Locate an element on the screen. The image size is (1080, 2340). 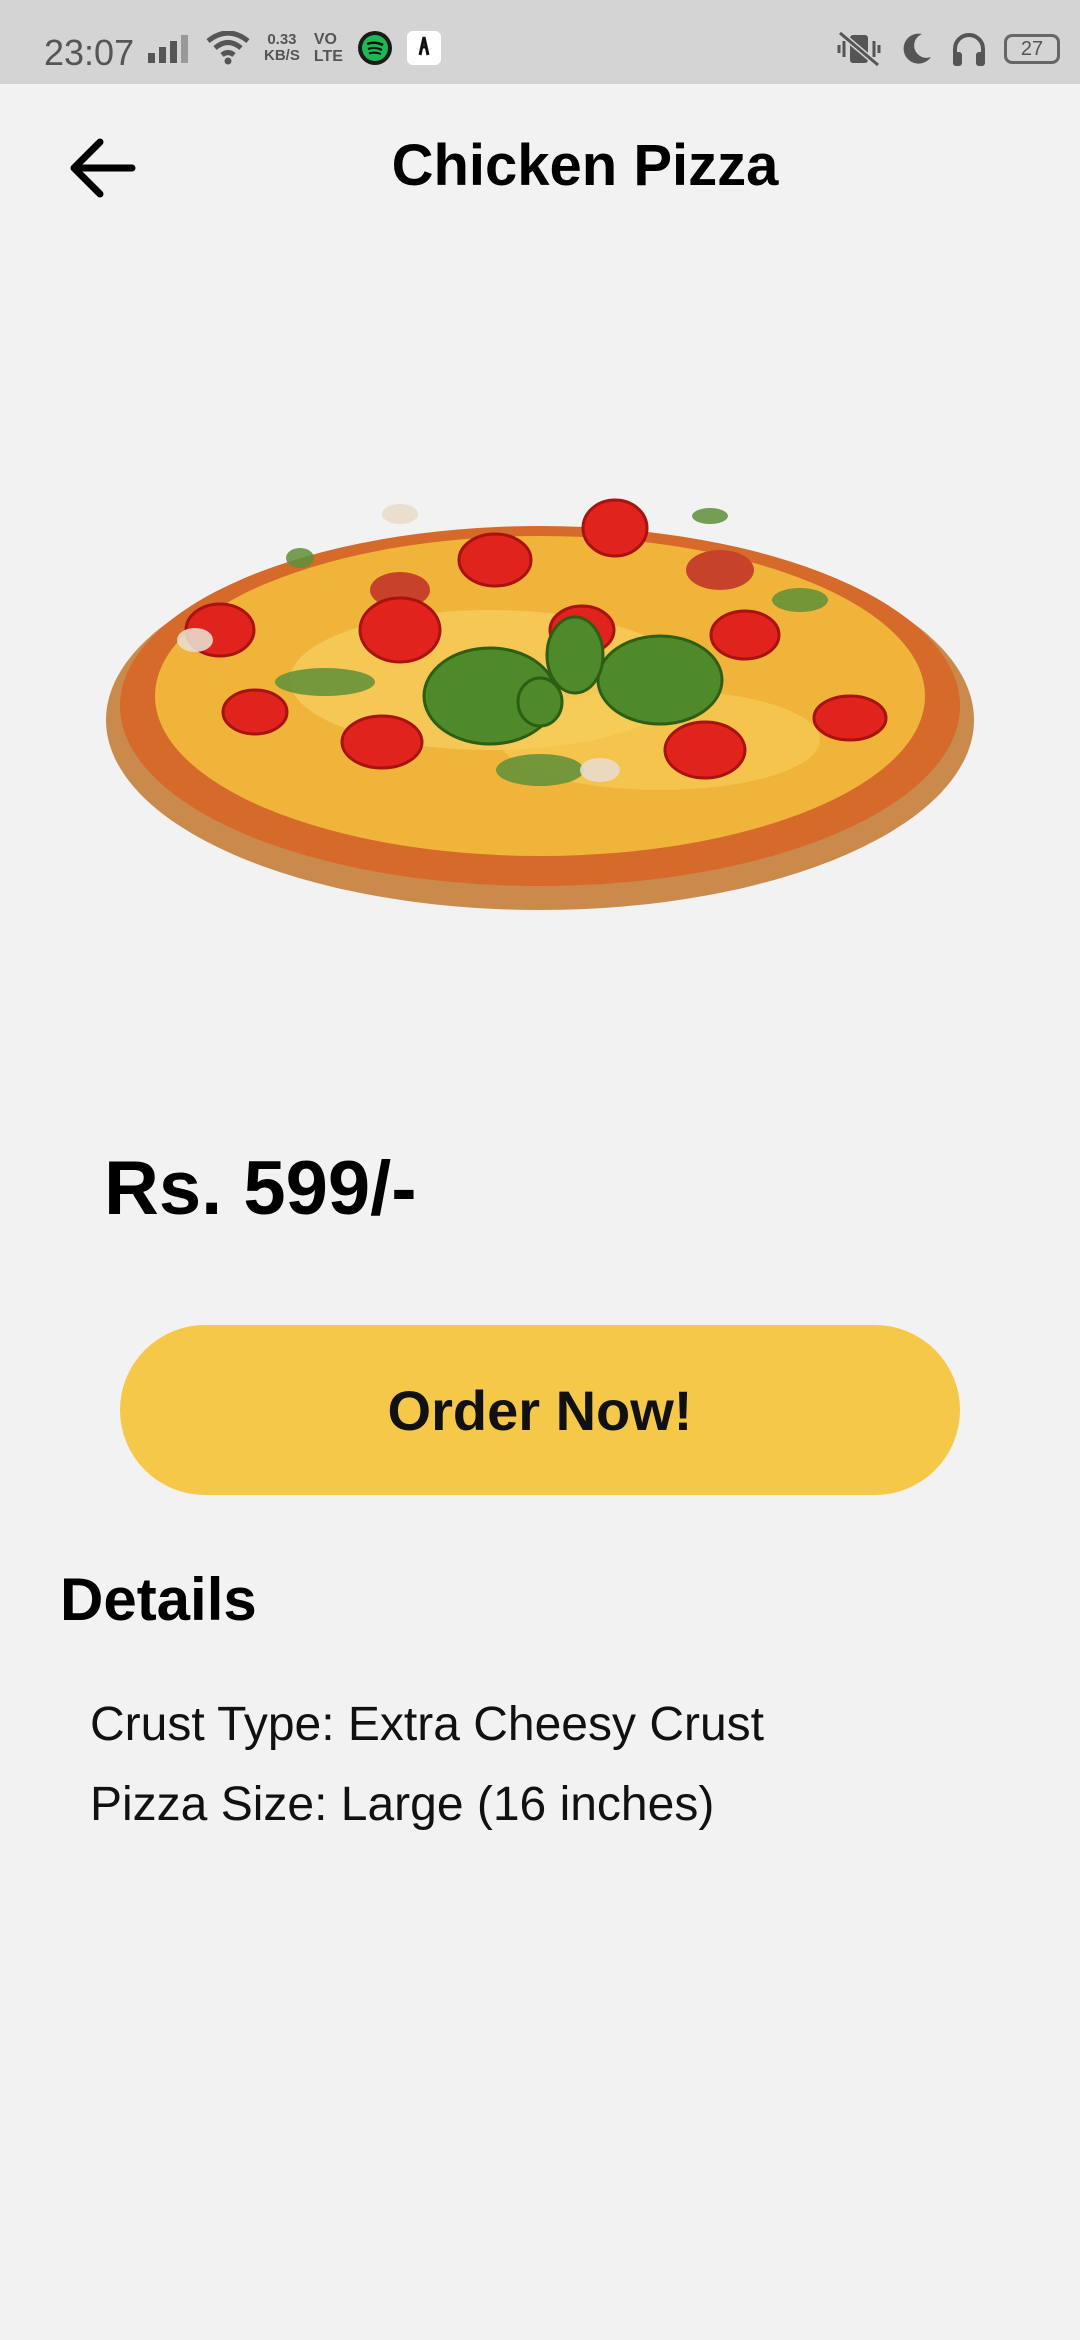
status-right-icons: 27 is located at coordinates (948, 49).